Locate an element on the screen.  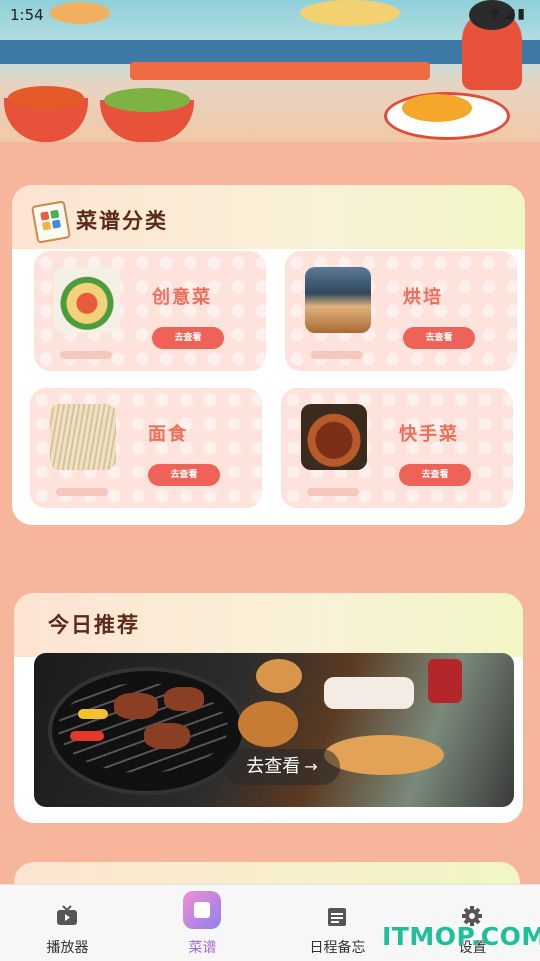
view-recommend-button: 去查看 → is located at coordinates (282, 767).